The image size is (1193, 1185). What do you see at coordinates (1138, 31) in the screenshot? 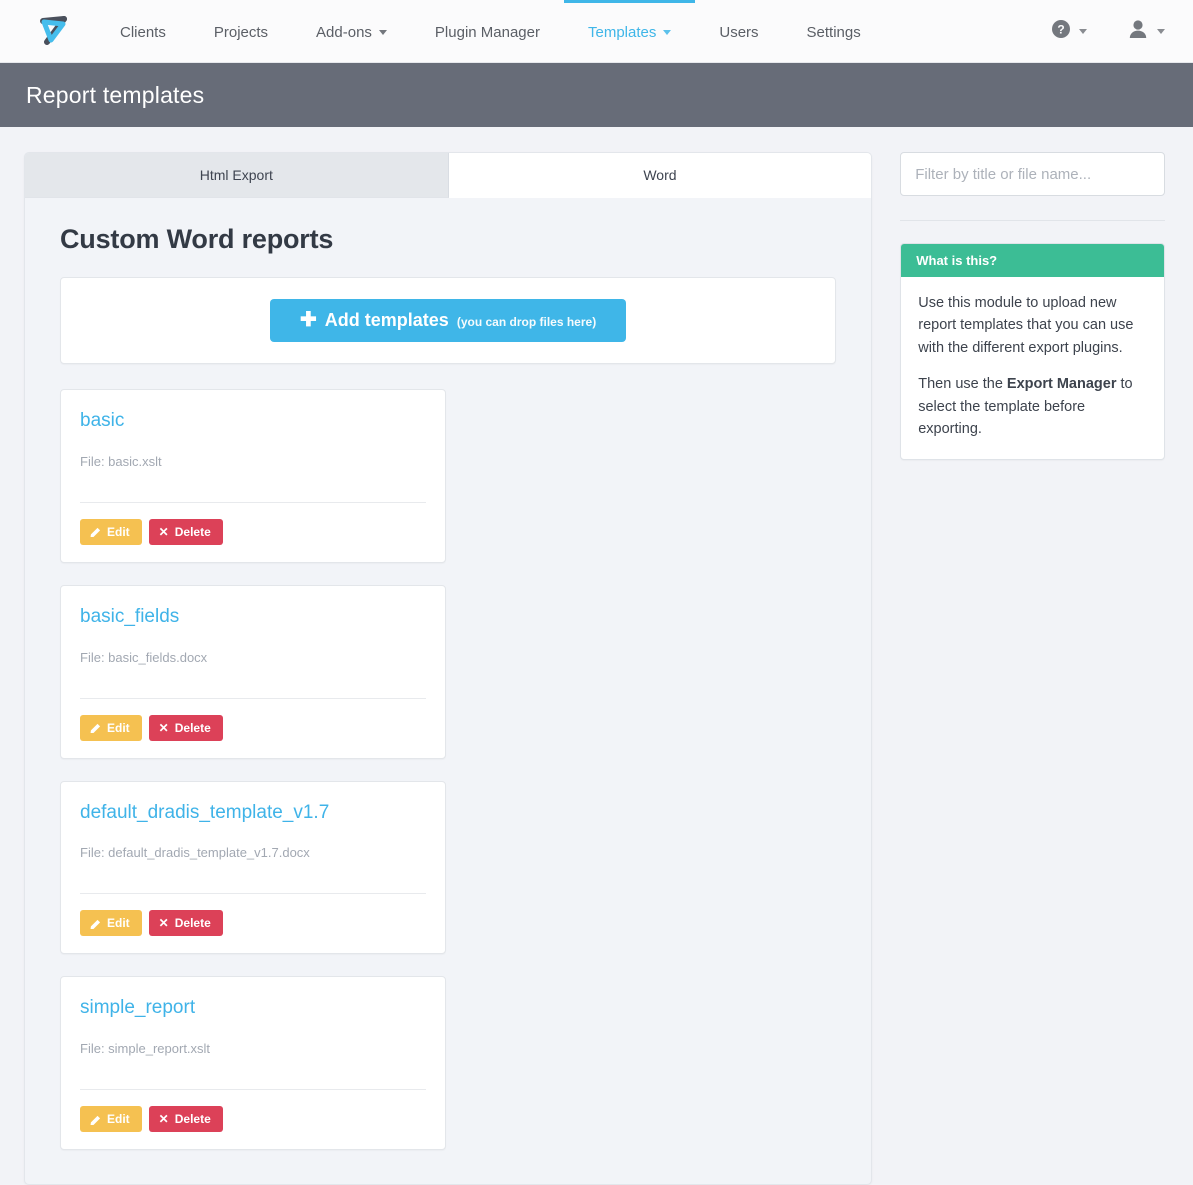
I see `user-avatar-icon` at bounding box center [1138, 31].